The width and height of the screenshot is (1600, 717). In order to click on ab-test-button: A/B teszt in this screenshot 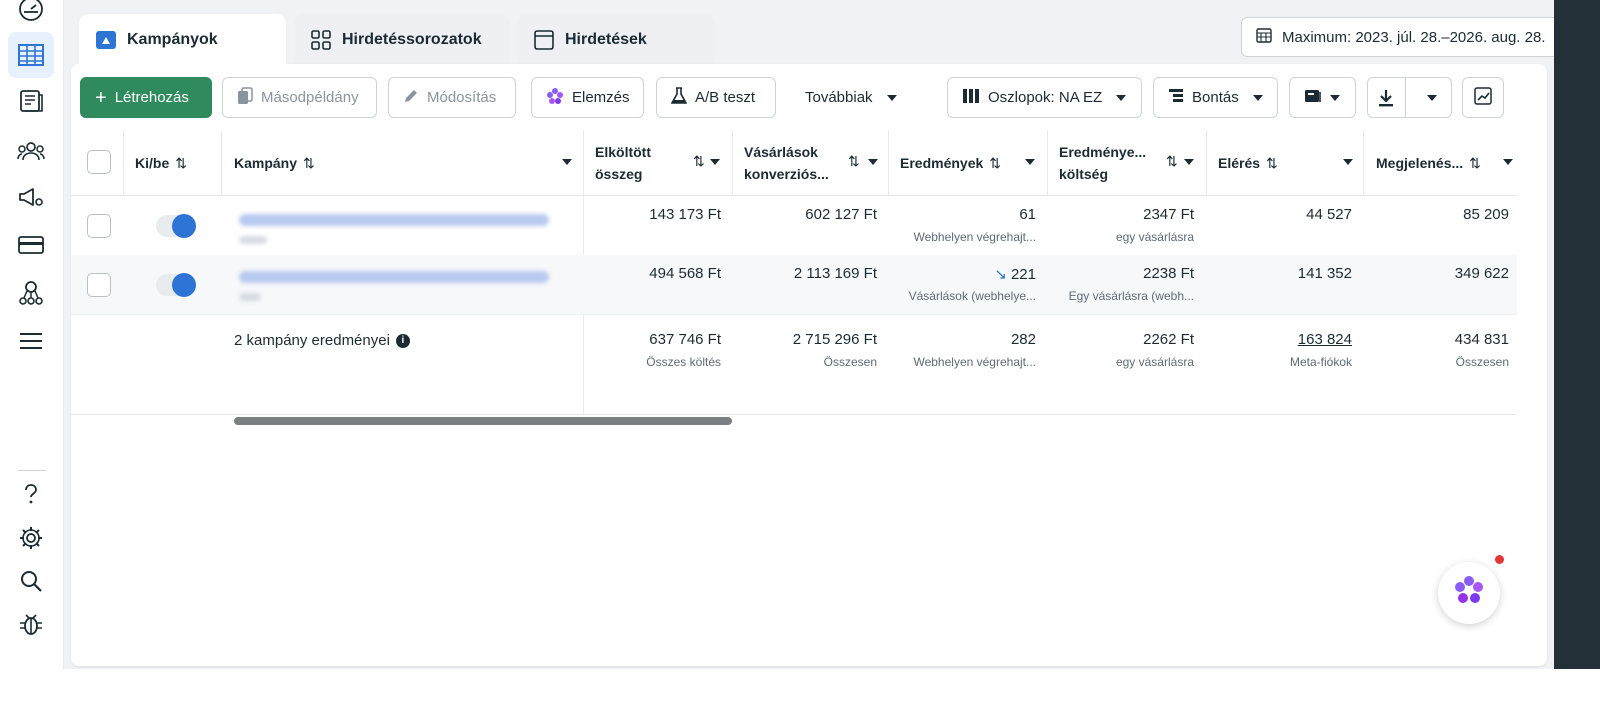, I will do `click(716, 97)`.